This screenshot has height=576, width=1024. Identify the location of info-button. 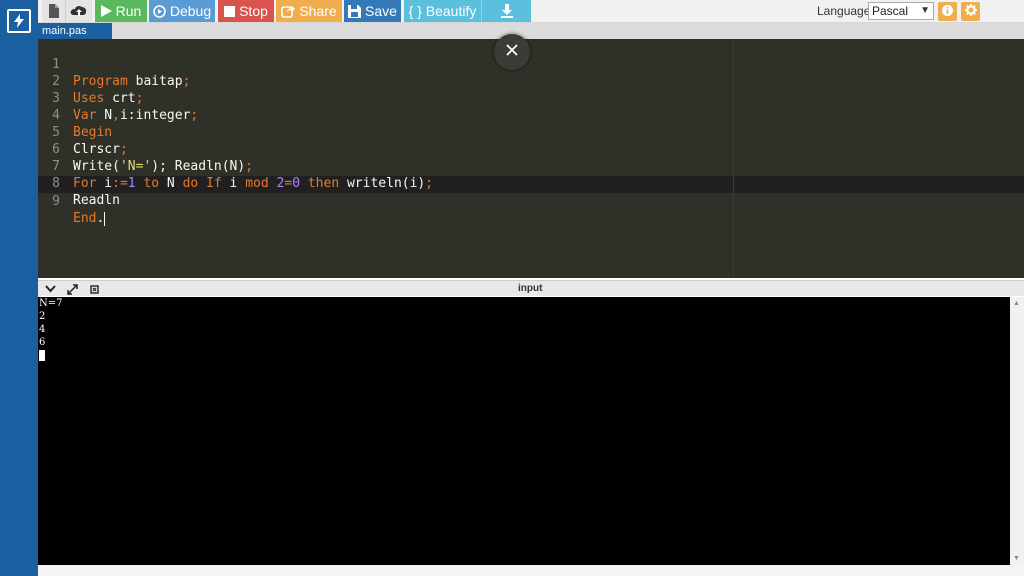
(947, 11).